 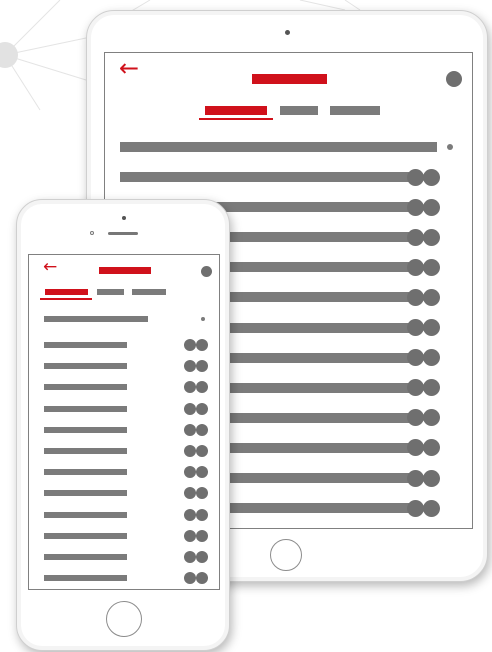 I want to click on phone-home-button, so click(x=124, y=619).